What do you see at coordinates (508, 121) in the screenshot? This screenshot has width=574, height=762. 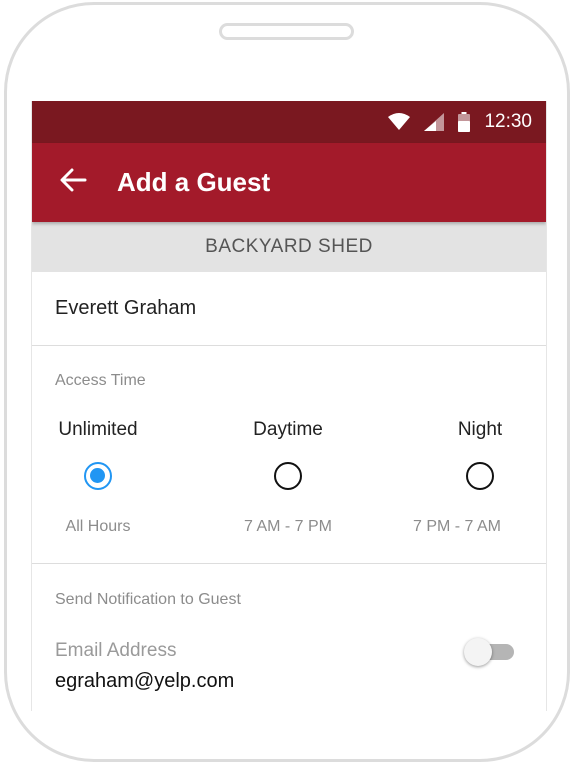 I see `status-time: 12:30` at bounding box center [508, 121].